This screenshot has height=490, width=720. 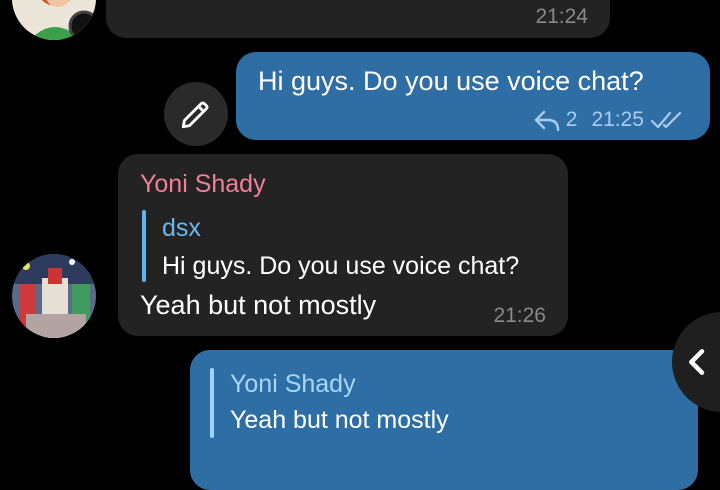 What do you see at coordinates (451, 81) in the screenshot?
I see `message-text: Hi guys. Do you use voice chat?` at bounding box center [451, 81].